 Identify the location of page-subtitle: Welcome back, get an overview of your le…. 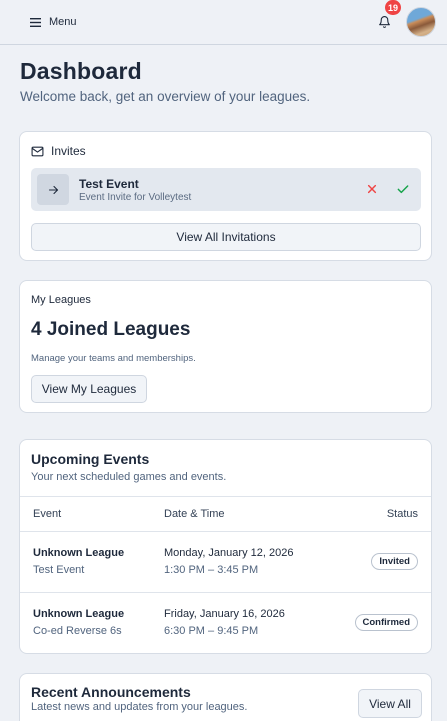
(165, 96).